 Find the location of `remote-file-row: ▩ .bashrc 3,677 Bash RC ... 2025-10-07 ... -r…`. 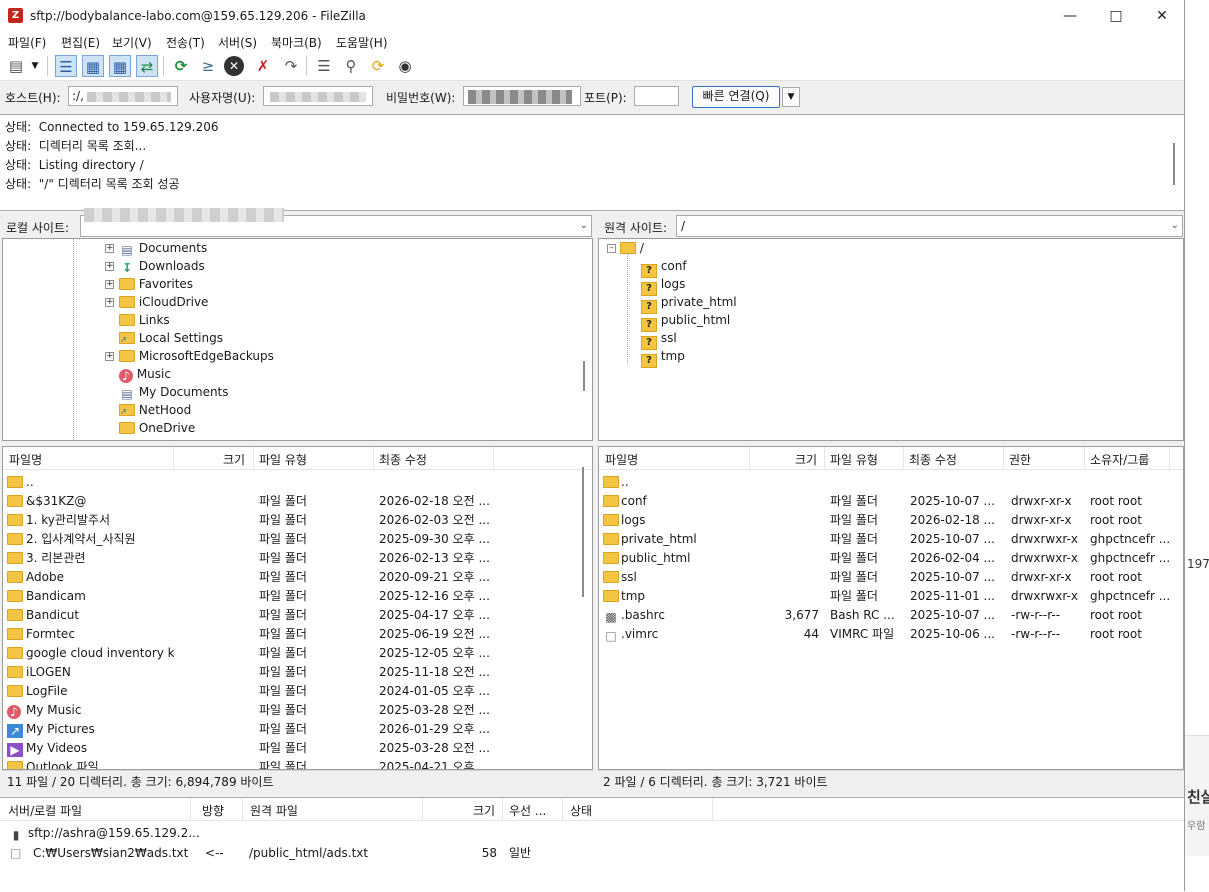

remote-file-row: ▩ .bashrc 3,677 Bash RC ... 2025-10-07 ... -r… is located at coordinates (891, 615).